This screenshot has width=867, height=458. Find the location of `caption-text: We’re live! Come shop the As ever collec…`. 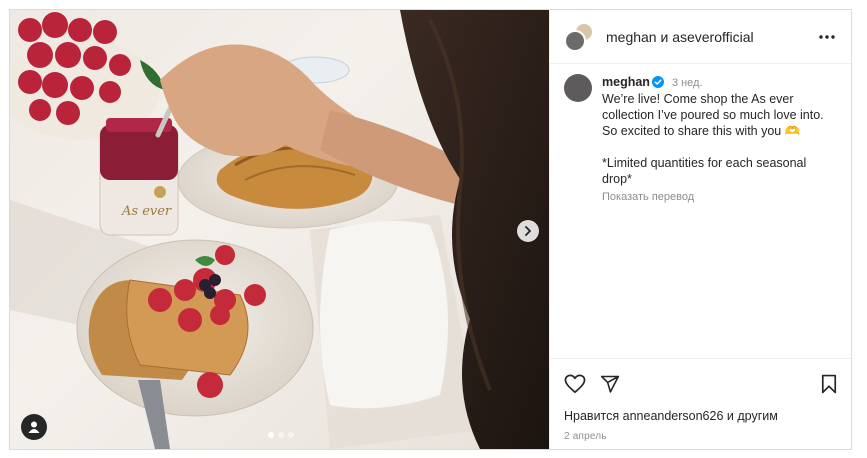

caption-text: We’re live! Come shop the As ever collec… is located at coordinates (713, 139).